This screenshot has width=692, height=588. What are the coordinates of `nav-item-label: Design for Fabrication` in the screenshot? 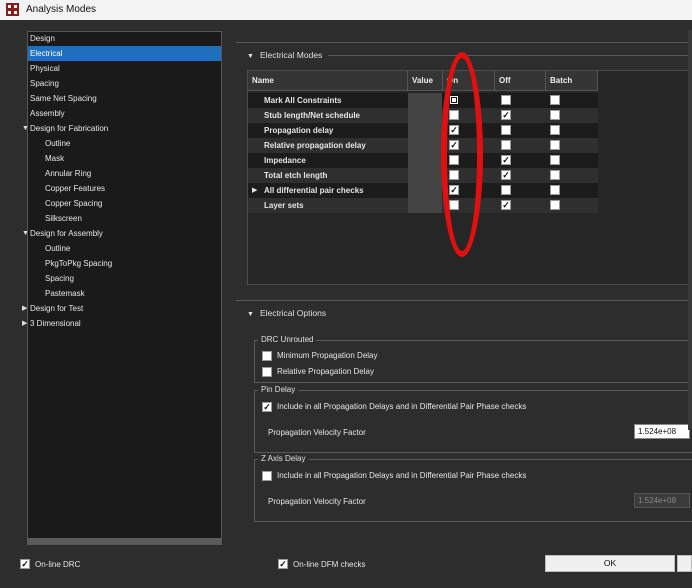 It's located at (69, 128).